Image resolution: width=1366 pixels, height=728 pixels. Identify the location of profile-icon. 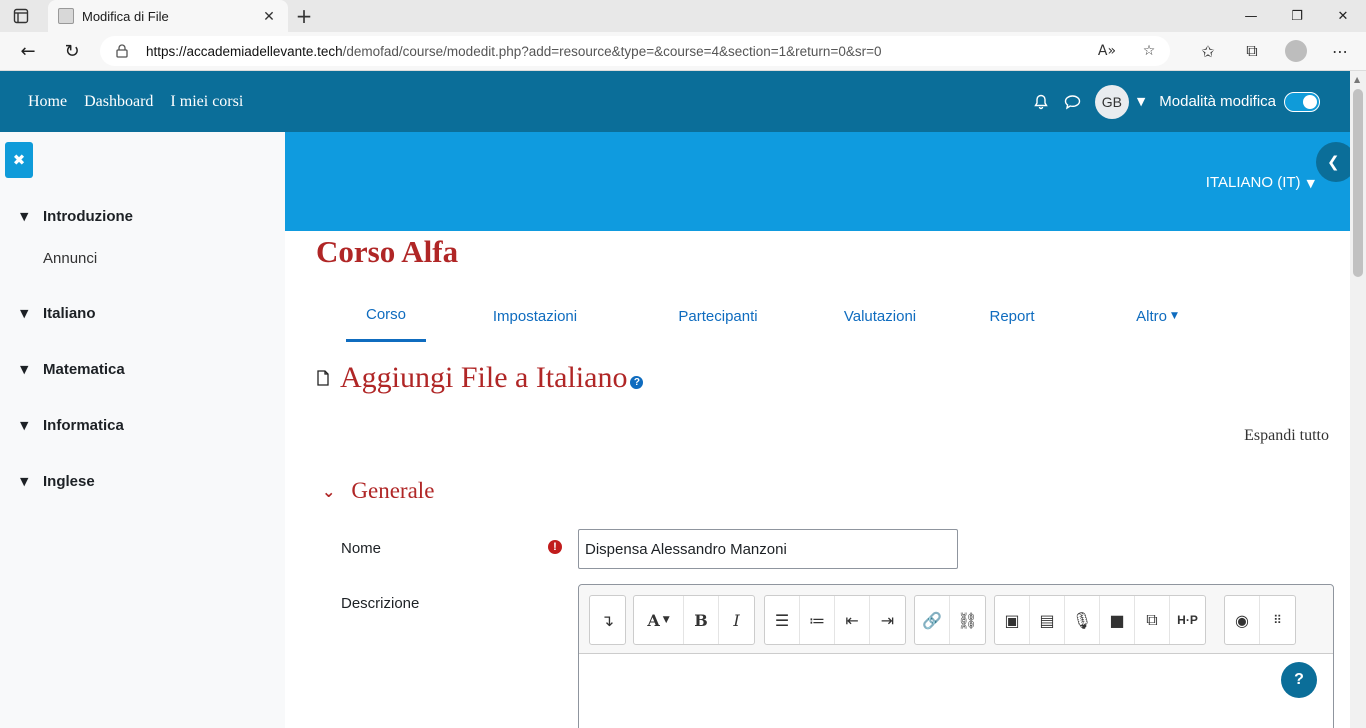
(1296, 51).